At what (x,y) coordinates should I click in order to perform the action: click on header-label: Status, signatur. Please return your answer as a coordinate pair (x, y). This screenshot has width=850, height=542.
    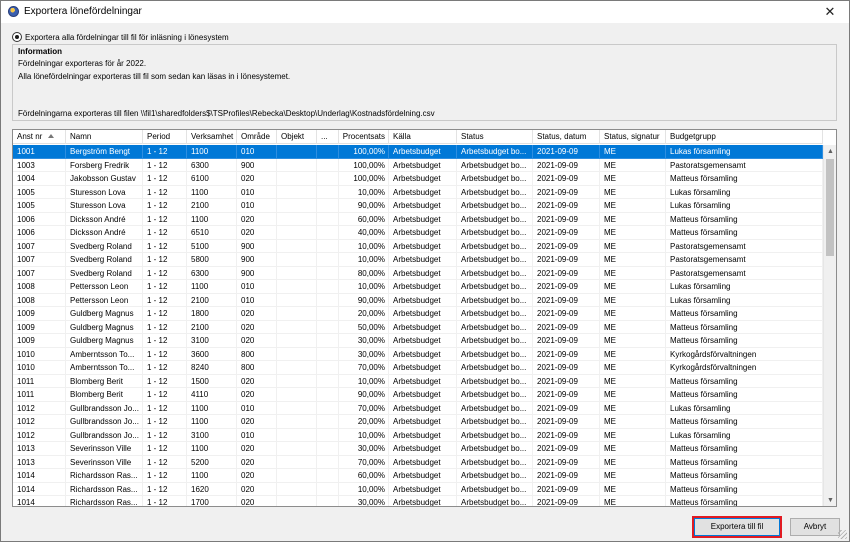
    Looking at the image, I should click on (632, 136).